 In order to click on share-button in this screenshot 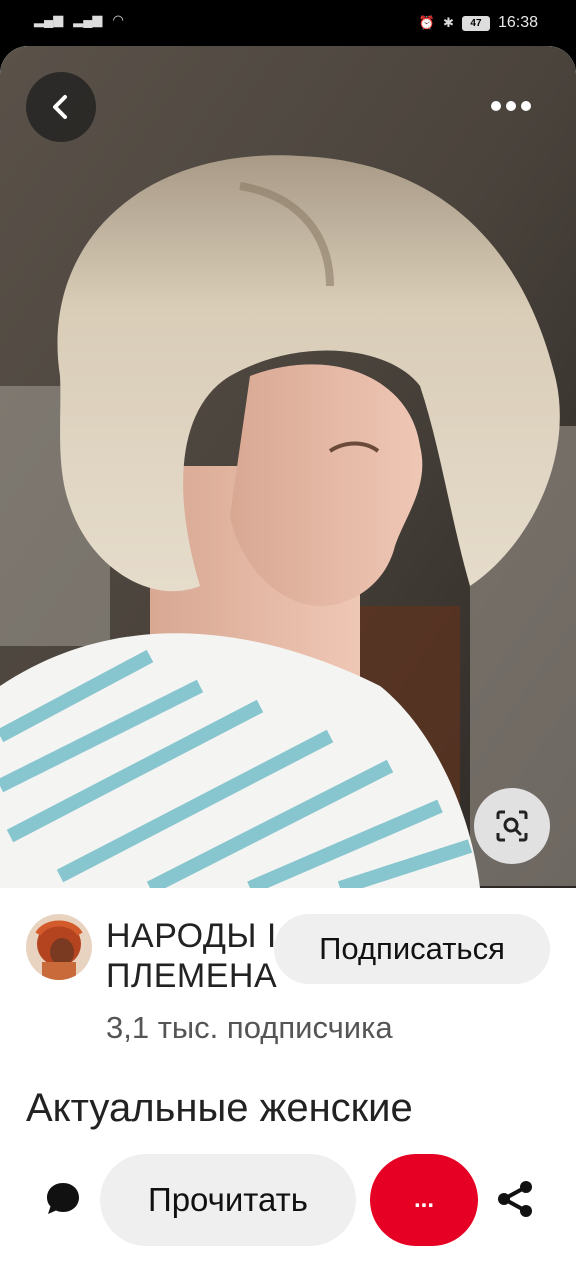, I will do `click(515, 1199)`.